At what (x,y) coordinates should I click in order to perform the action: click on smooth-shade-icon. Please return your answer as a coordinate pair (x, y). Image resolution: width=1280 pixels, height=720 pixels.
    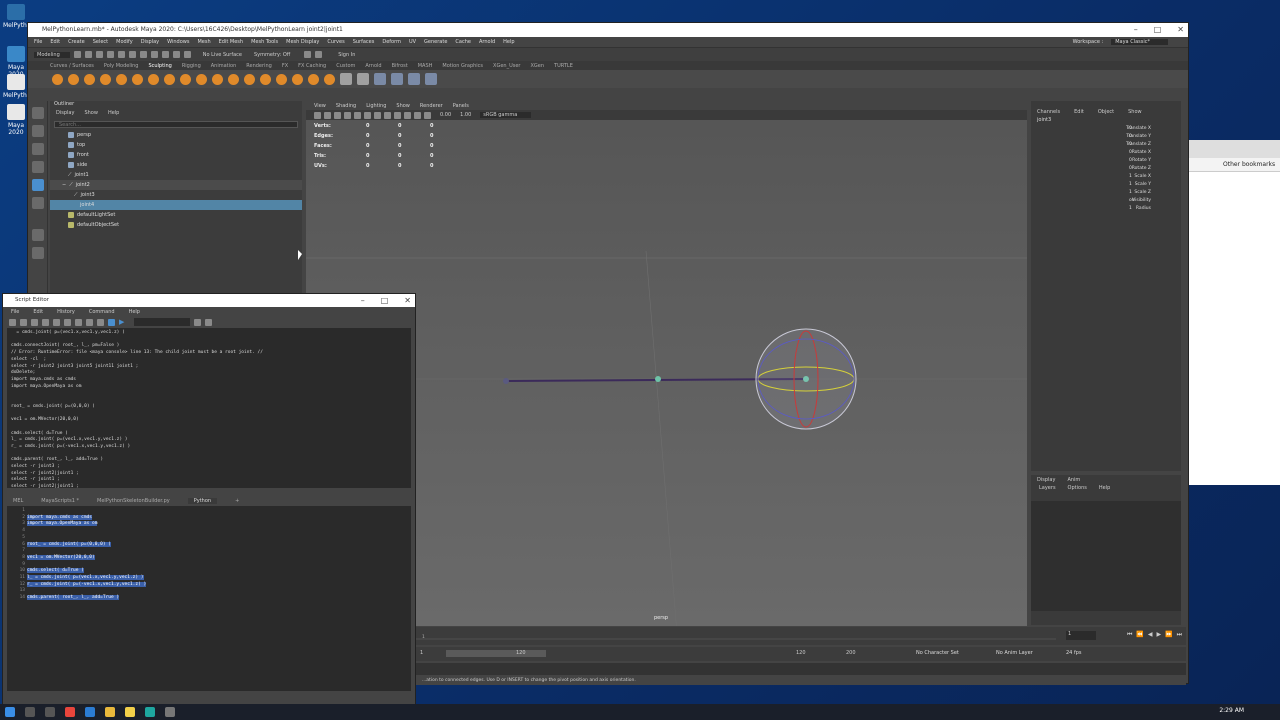
    Looking at the image, I should click on (397, 115).